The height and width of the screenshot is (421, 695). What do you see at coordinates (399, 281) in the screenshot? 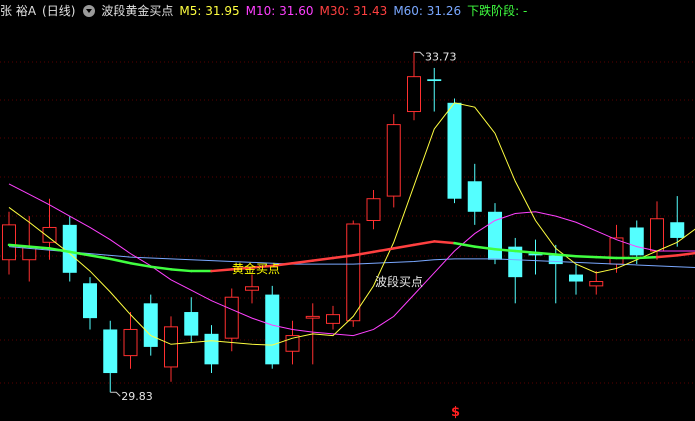
I see `band-buy-label: 波段买点` at bounding box center [399, 281].